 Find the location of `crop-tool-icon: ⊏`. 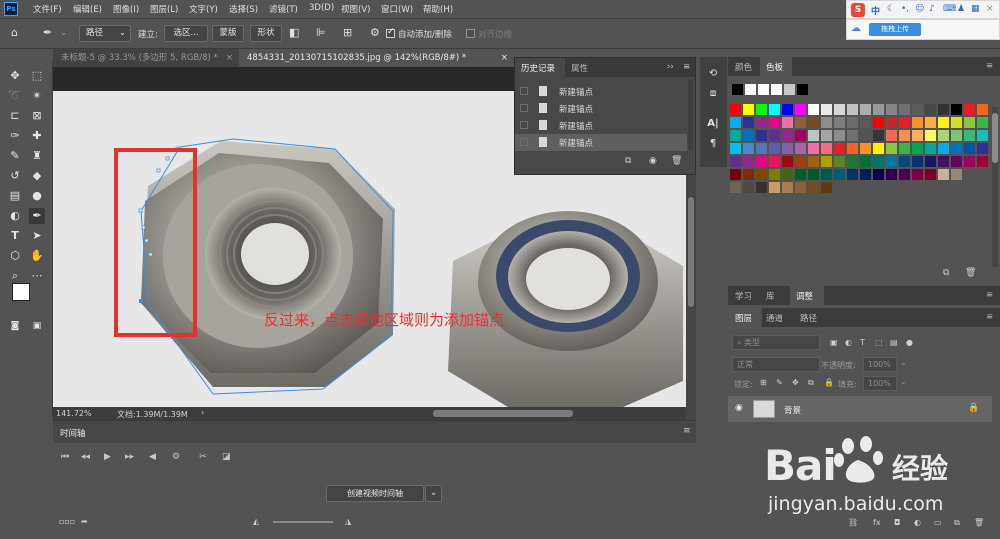

crop-tool-icon: ⊏ is located at coordinates (15, 116).